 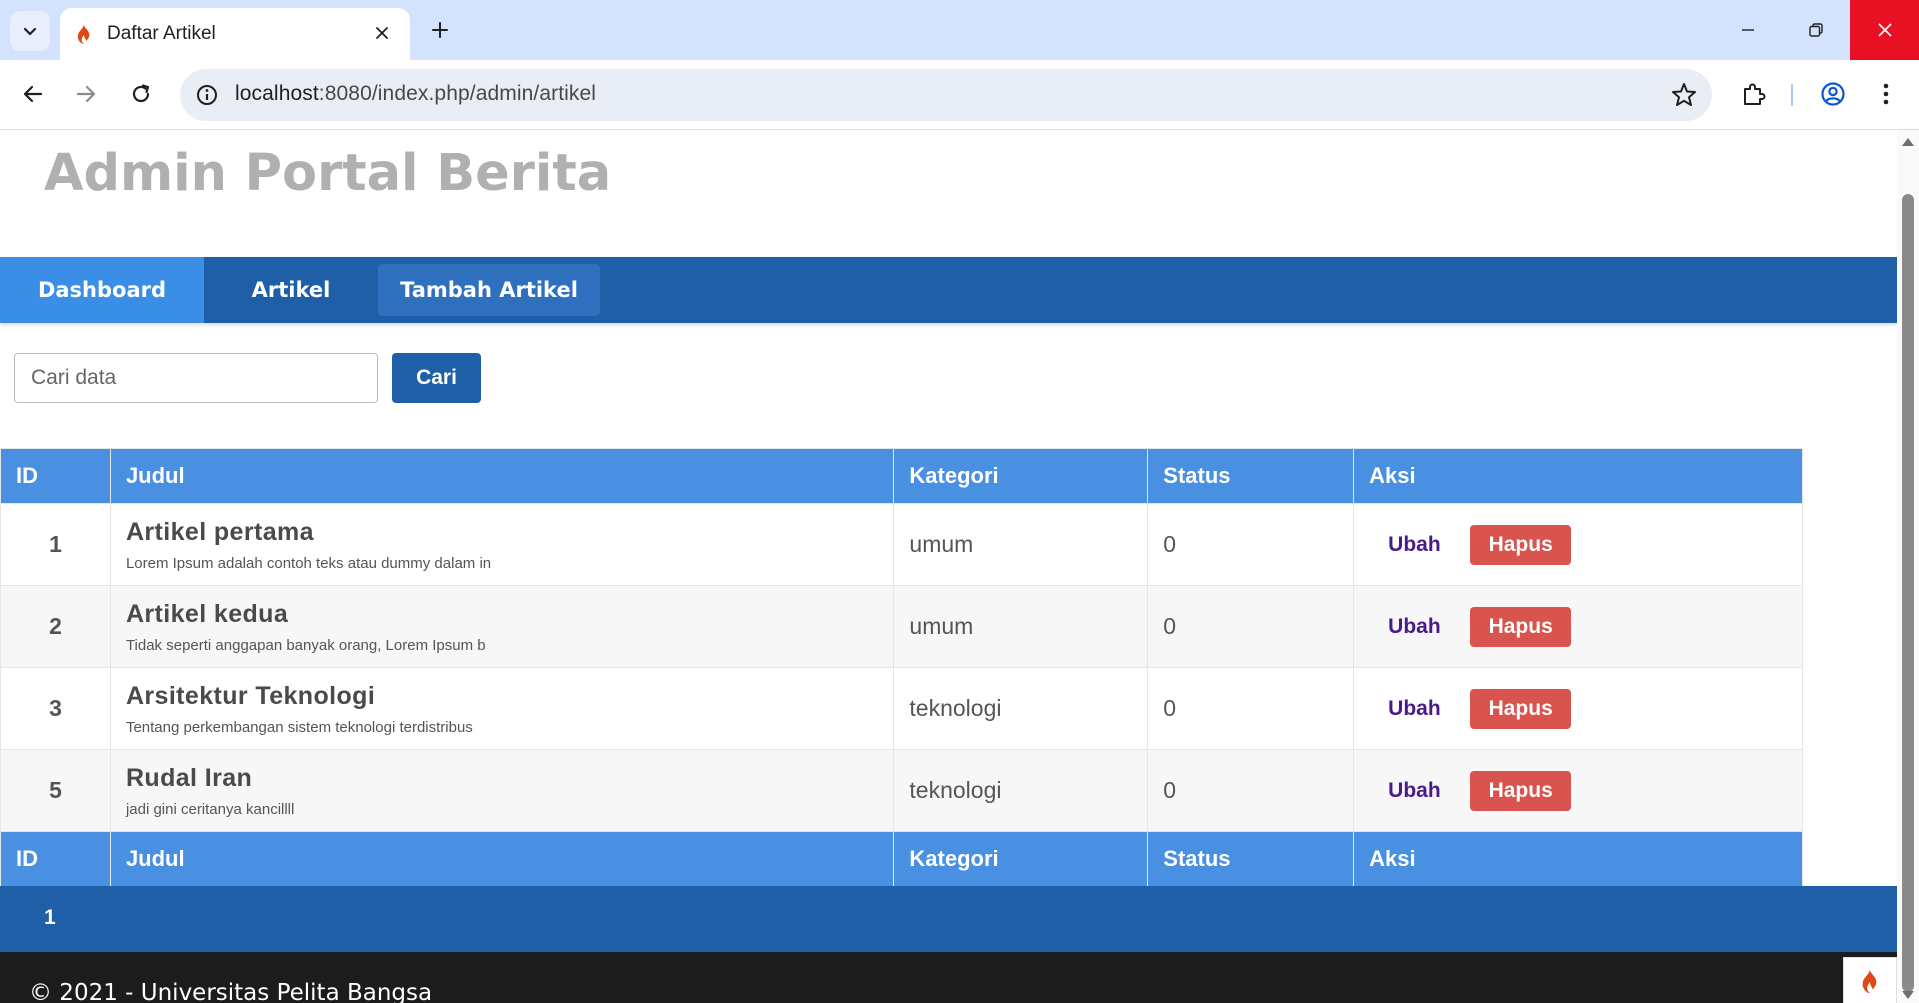 I want to click on window-close-icon, so click(x=1884, y=30).